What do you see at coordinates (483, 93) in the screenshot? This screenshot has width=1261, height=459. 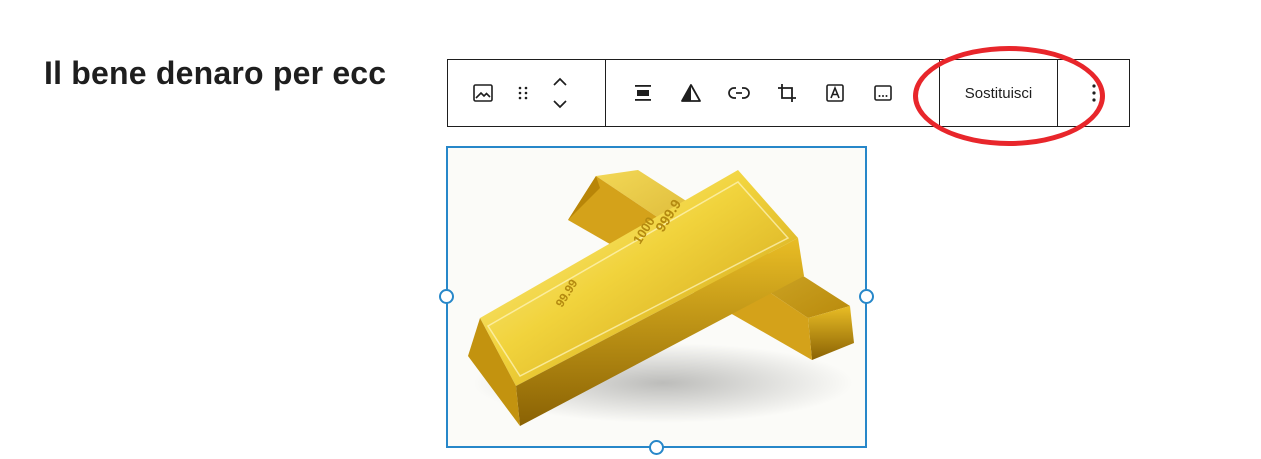 I see `image-block-icon` at bounding box center [483, 93].